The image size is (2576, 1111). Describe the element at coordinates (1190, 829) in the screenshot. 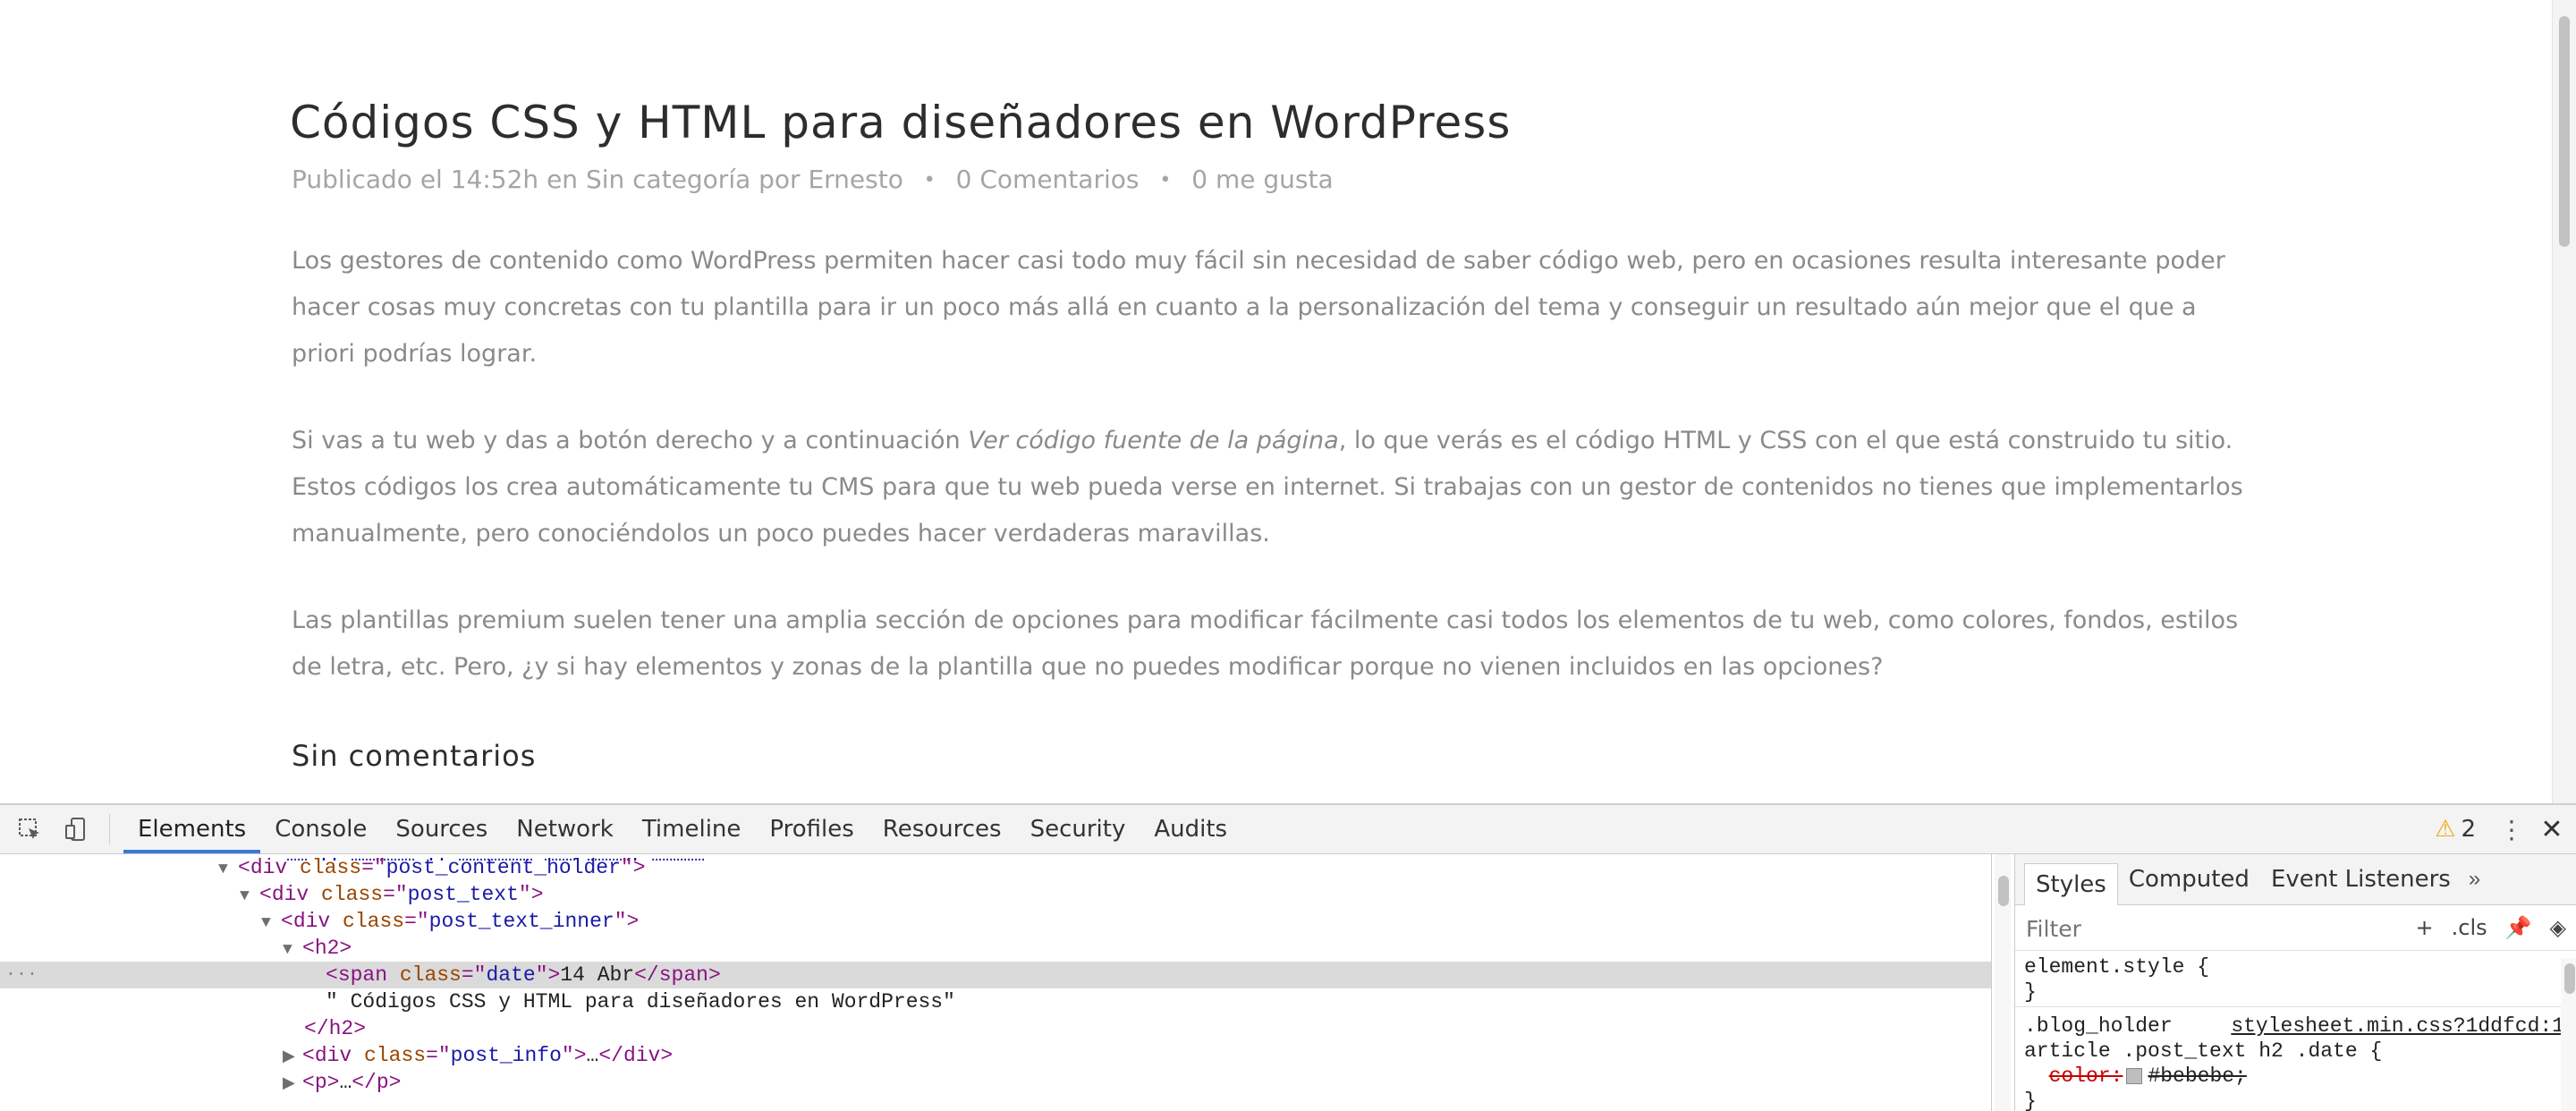

I see `tab-audits: Audits` at that location.